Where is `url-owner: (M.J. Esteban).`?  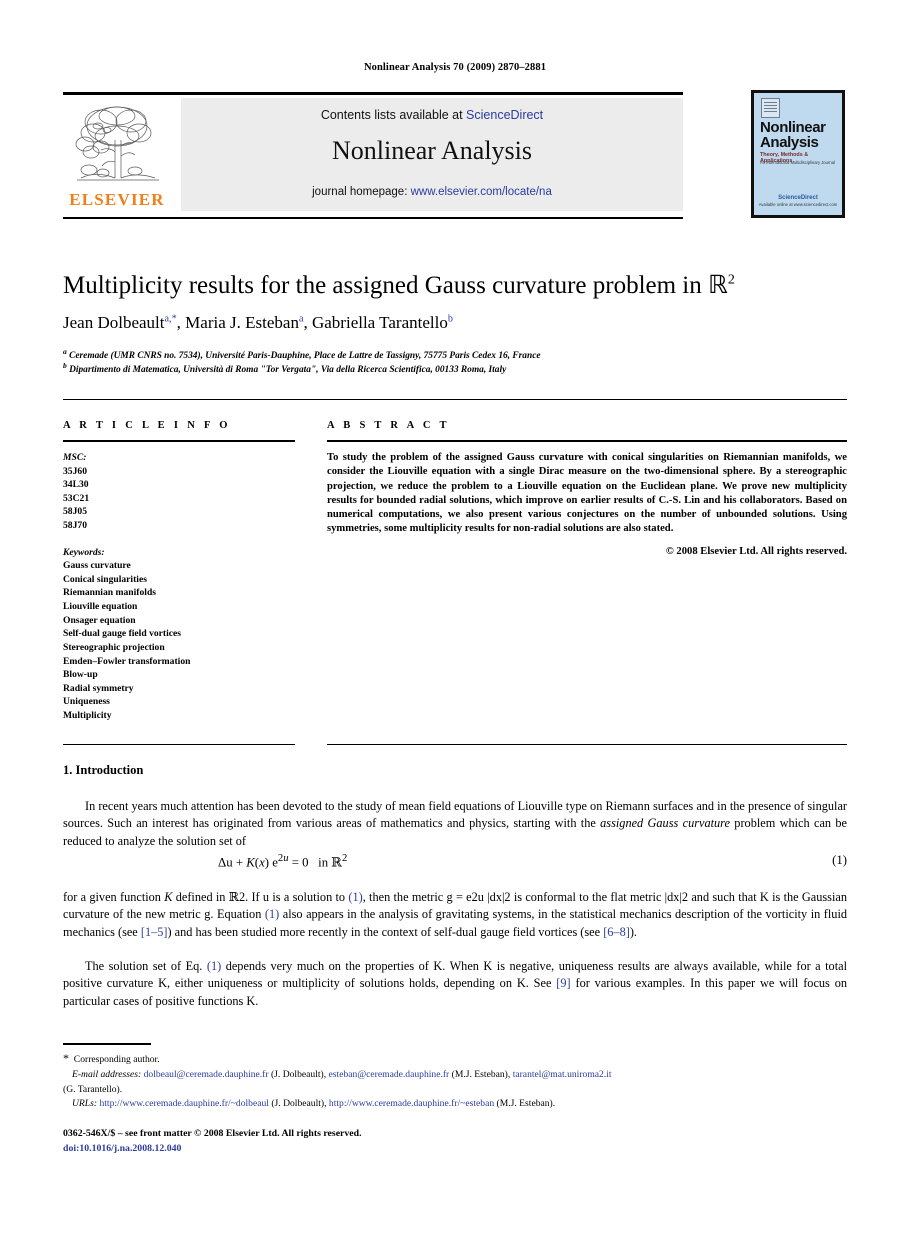 url-owner: (M.J. Esteban). is located at coordinates (526, 1103).